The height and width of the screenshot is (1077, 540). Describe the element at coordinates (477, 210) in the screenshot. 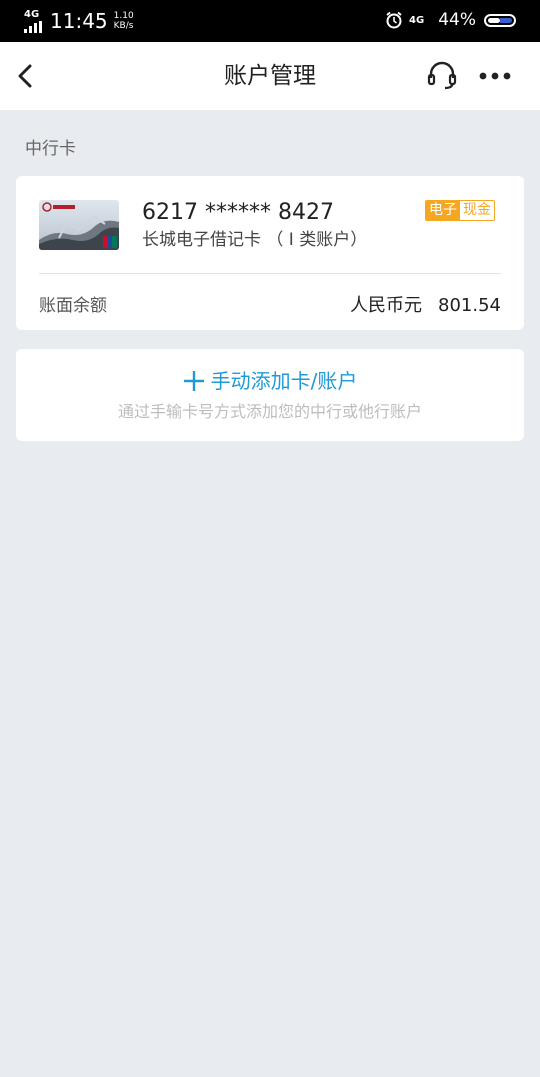

I see `badge-cash: 现金` at that location.